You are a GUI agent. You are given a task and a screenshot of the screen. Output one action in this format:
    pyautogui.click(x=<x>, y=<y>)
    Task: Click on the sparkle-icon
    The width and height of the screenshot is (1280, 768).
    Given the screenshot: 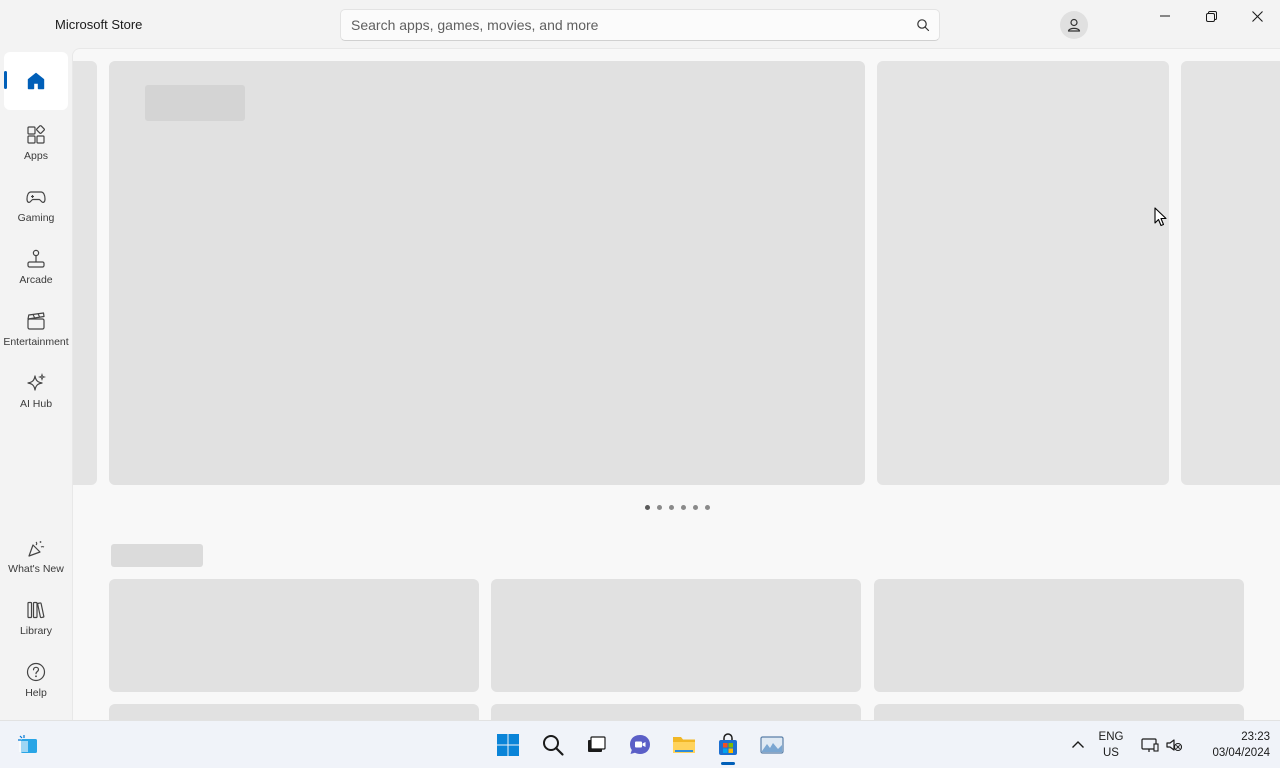 What is the action you would take?
    pyautogui.click(x=36, y=382)
    